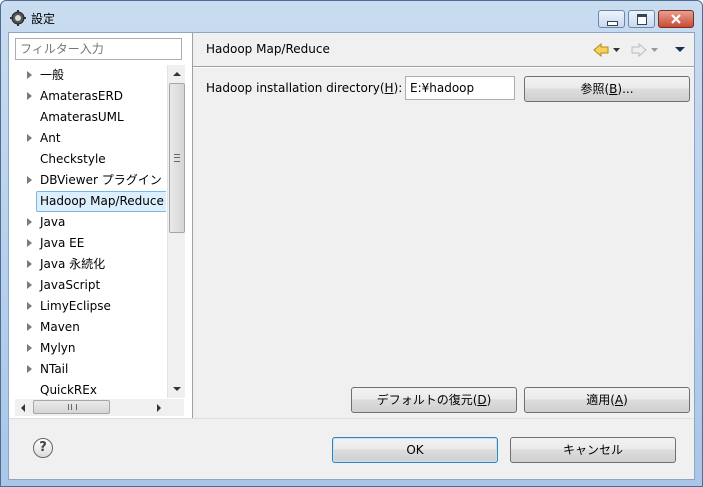 The height and width of the screenshot is (487, 703). I want to click on close-button, so click(676, 19).